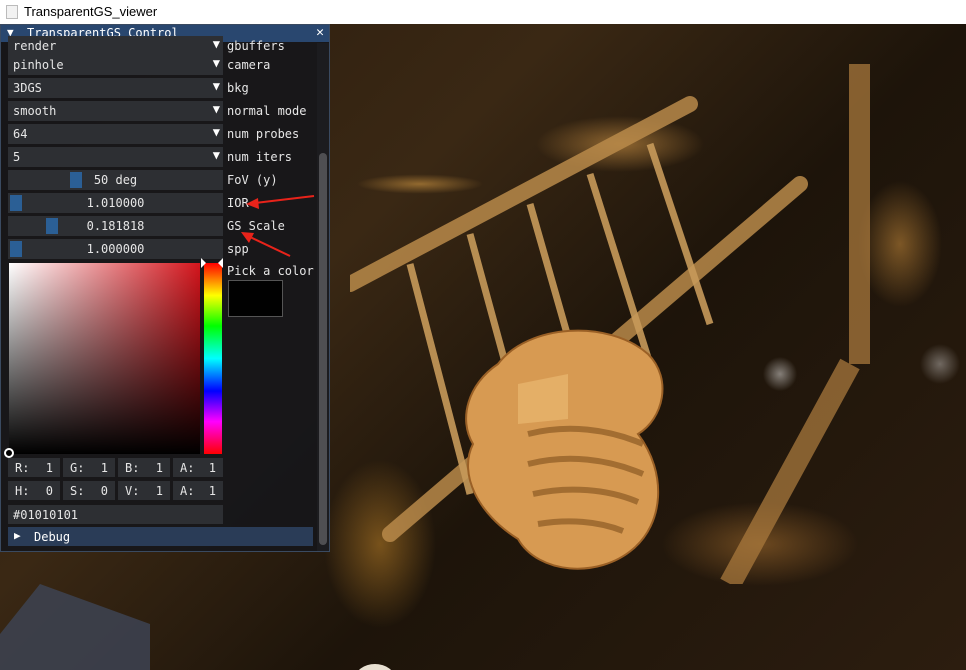 The height and width of the screenshot is (670, 966). What do you see at coordinates (320, 32) in the screenshot?
I see `close-icon: ✕` at bounding box center [320, 32].